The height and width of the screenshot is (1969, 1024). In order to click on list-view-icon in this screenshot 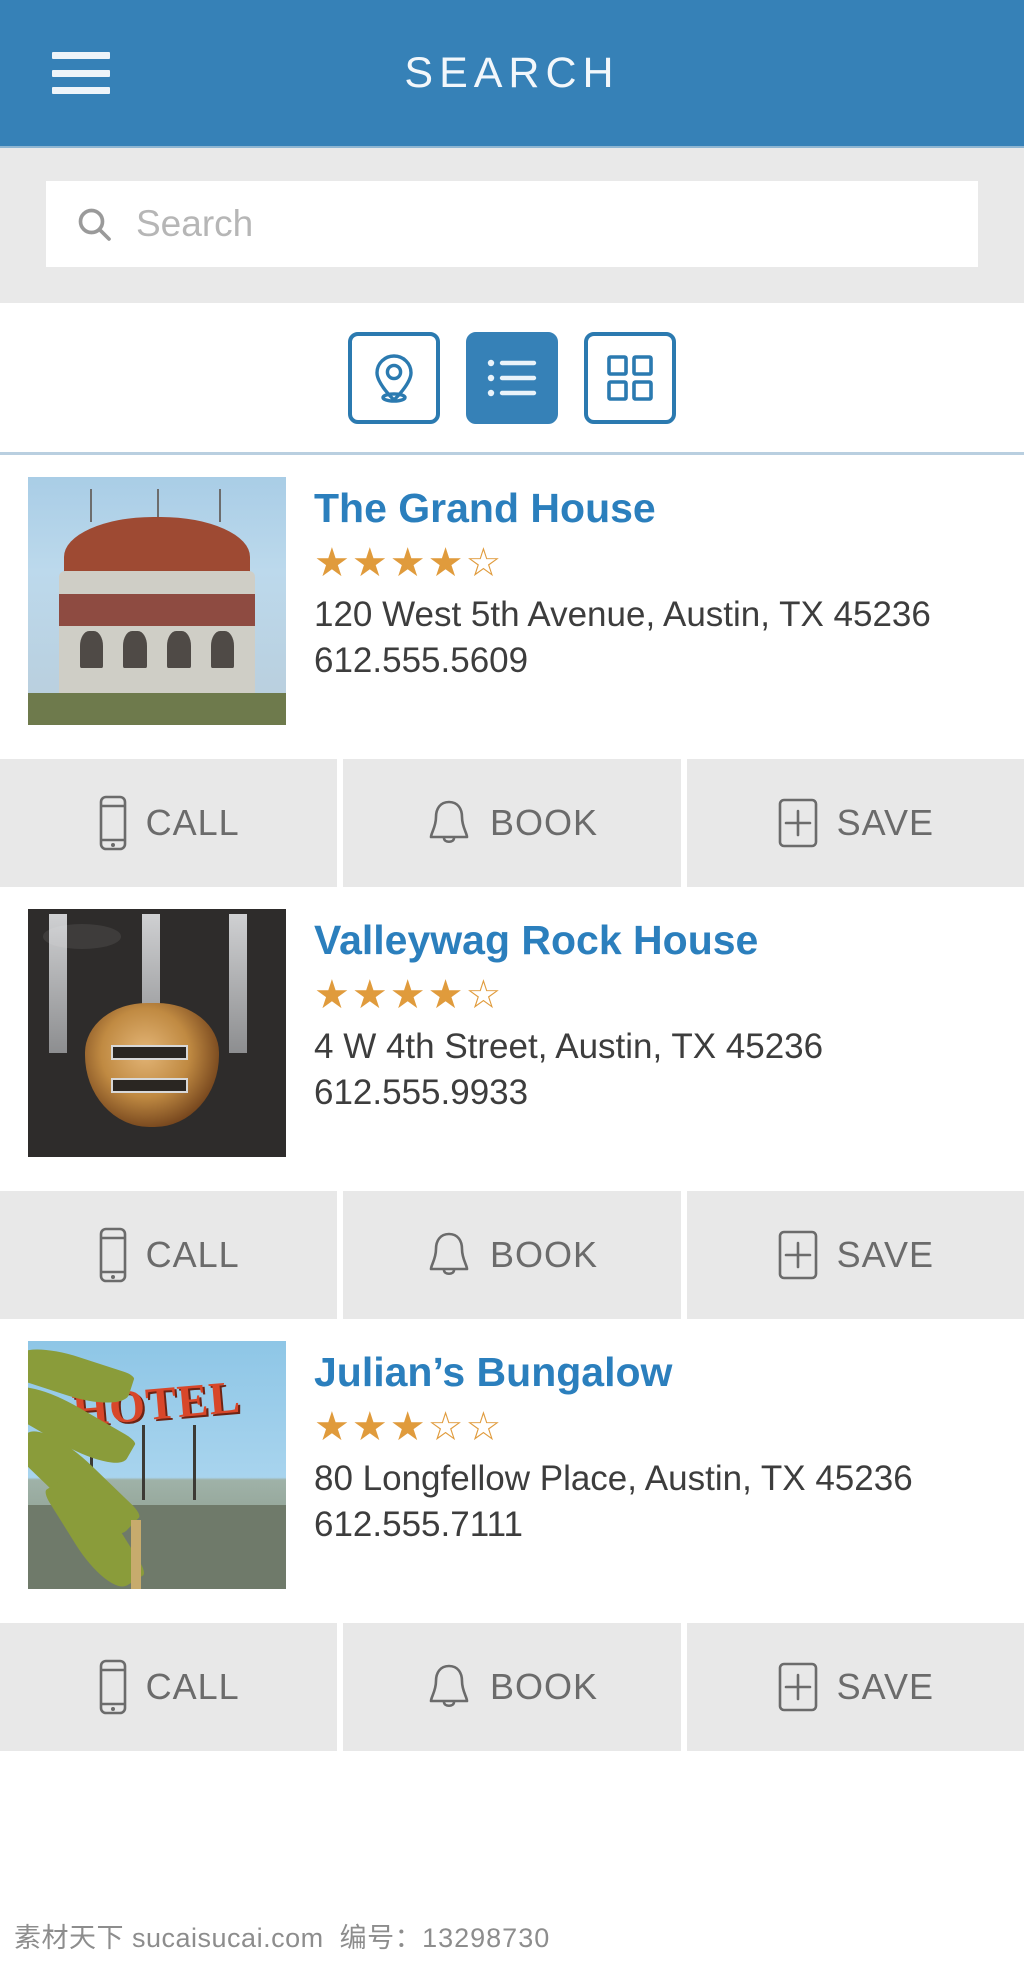, I will do `click(512, 377)`.